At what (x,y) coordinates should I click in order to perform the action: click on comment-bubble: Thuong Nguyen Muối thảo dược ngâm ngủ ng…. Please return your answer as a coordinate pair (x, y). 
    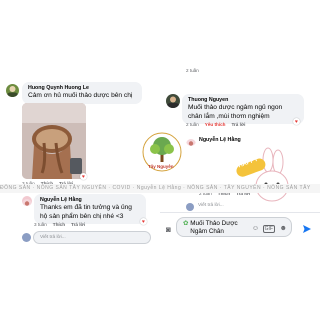
    Looking at the image, I should click on (243, 109).